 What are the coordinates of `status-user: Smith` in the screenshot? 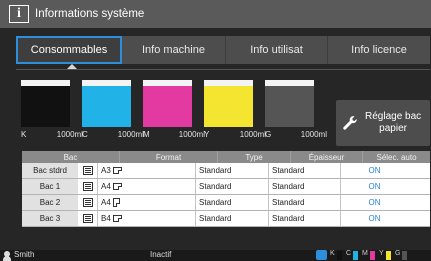 It's located at (24, 254).